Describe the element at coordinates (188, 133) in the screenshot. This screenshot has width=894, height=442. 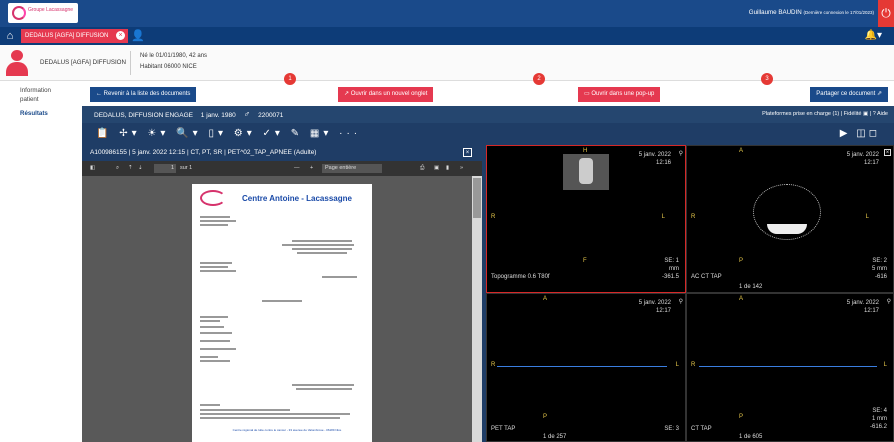
I see `zoom-icon: 🔍▾` at that location.